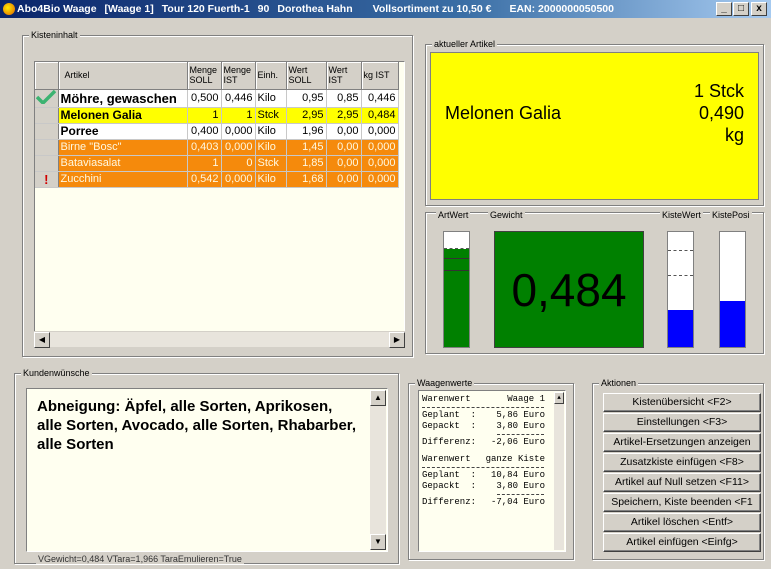  Describe the element at coordinates (432, 9) in the screenshot. I see `assortment-label: Vollsortiment zu 10,50 €` at that location.